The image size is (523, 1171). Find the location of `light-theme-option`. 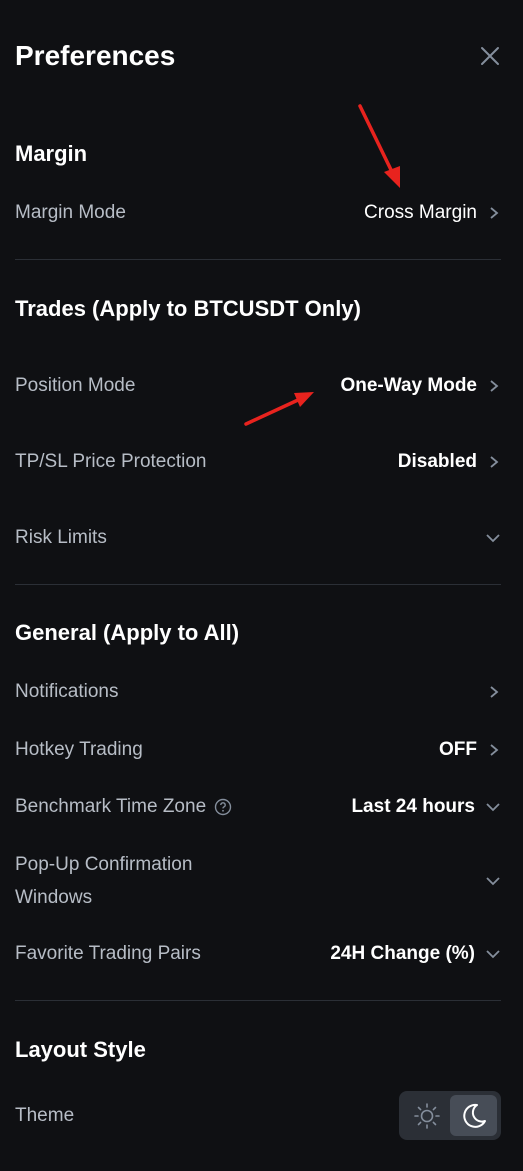

light-theme-option is located at coordinates (426, 1115).